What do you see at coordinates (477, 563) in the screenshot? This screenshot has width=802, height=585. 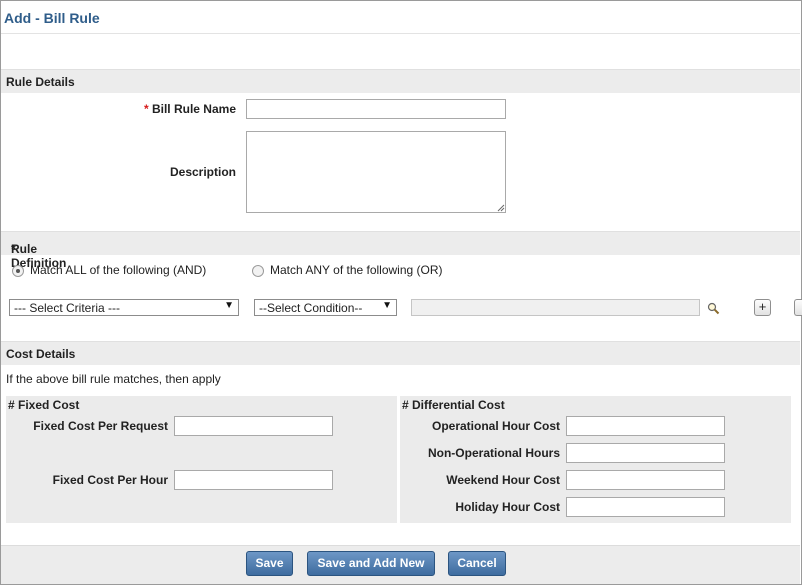 I see `cancel-button: Cancel` at bounding box center [477, 563].